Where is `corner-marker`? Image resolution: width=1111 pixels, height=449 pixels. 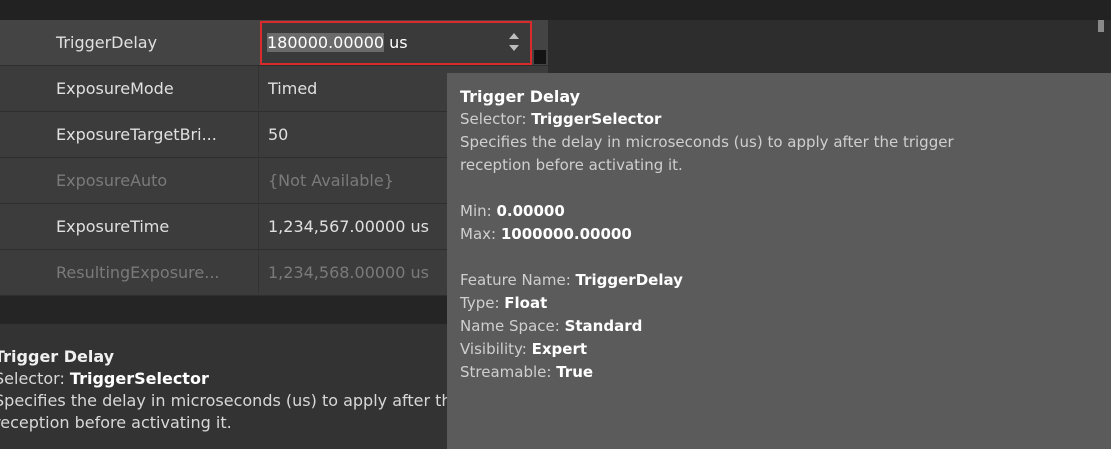
corner-marker is located at coordinates (1101, 26).